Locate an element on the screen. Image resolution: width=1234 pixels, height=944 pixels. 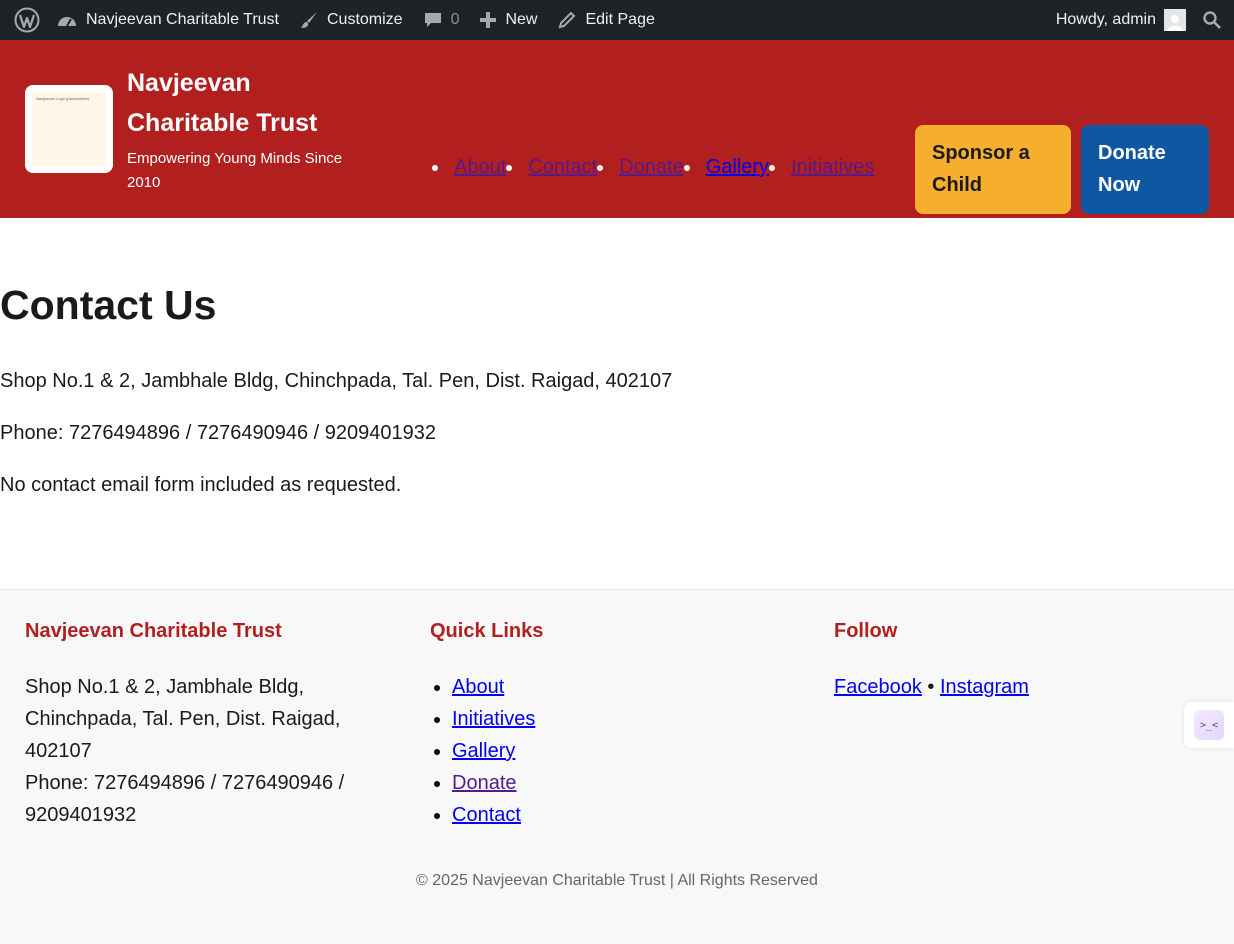
footer-phone-line2: 9209401932 is located at coordinates (81, 815).